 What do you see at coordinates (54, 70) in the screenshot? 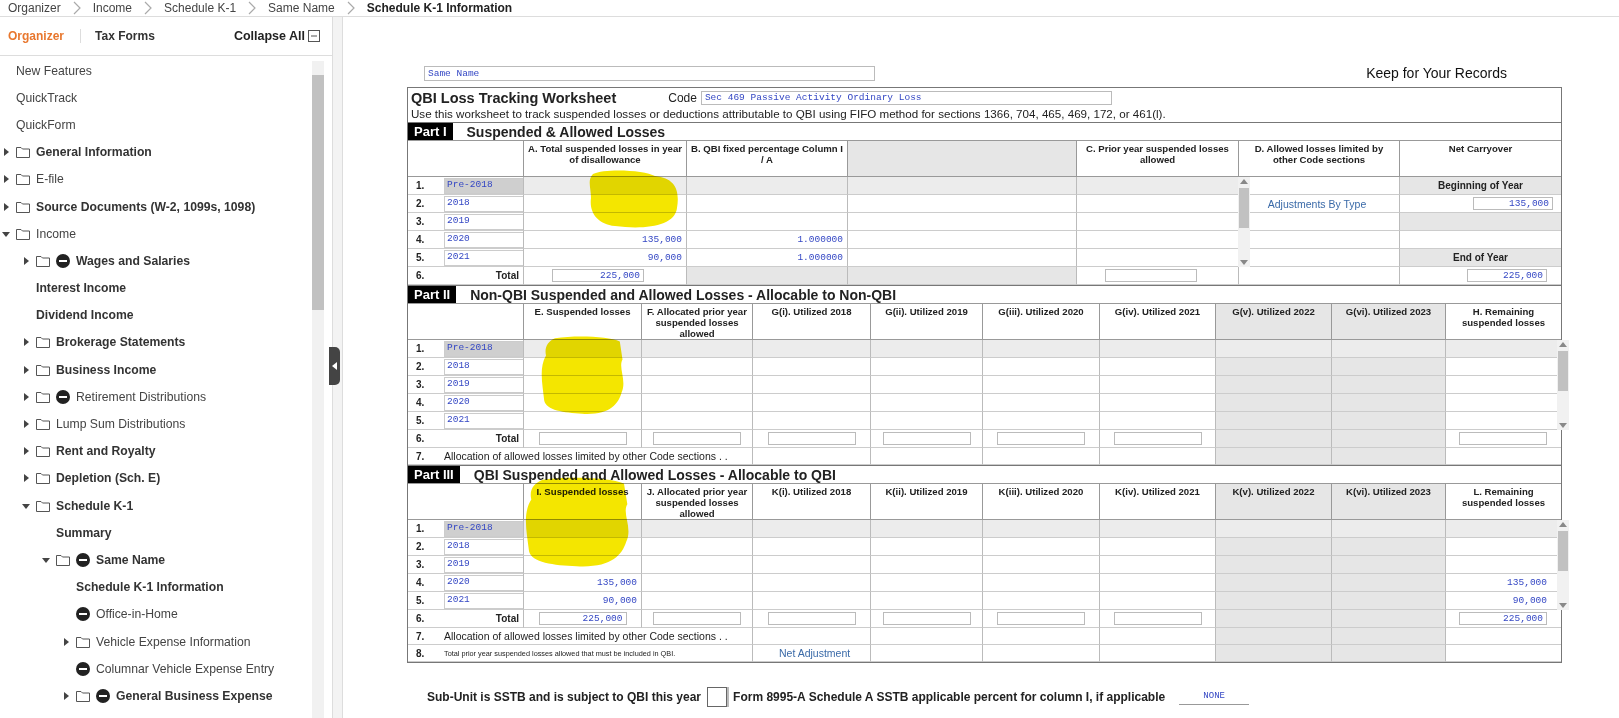
I see `sidebar-item: New Features` at bounding box center [54, 70].